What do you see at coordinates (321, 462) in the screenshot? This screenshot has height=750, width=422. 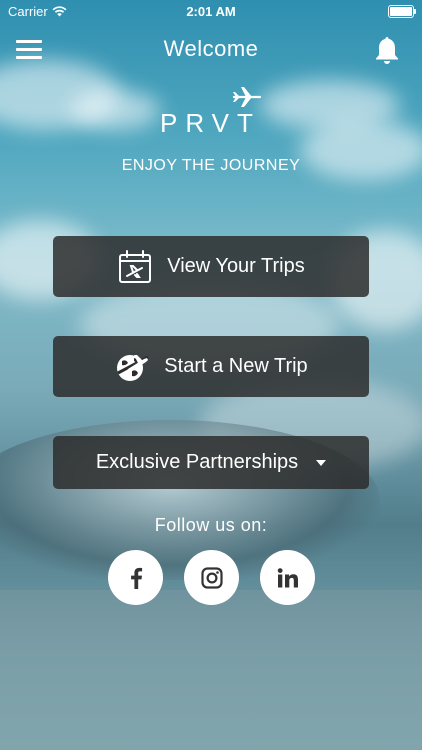 I see `caret-down-icon` at bounding box center [321, 462].